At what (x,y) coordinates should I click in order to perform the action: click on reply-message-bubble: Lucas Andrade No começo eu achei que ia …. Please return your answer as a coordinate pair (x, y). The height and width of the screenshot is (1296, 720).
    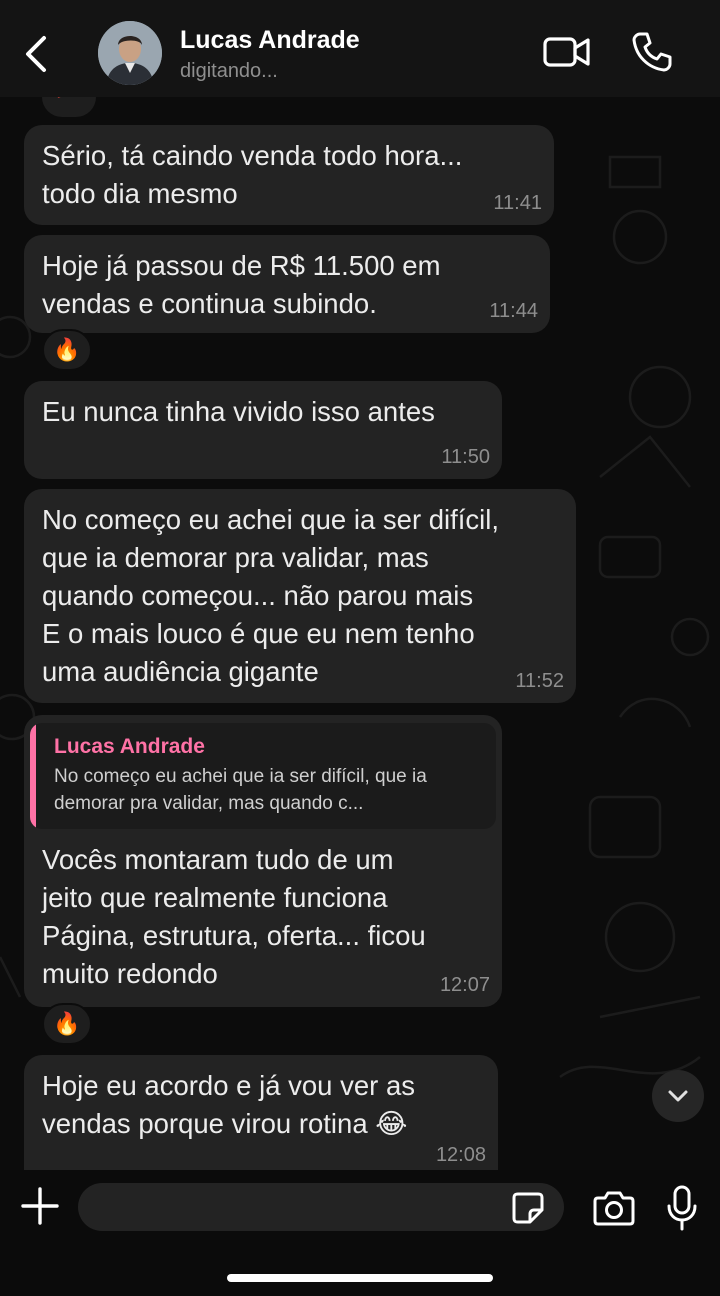
    Looking at the image, I should click on (263, 861).